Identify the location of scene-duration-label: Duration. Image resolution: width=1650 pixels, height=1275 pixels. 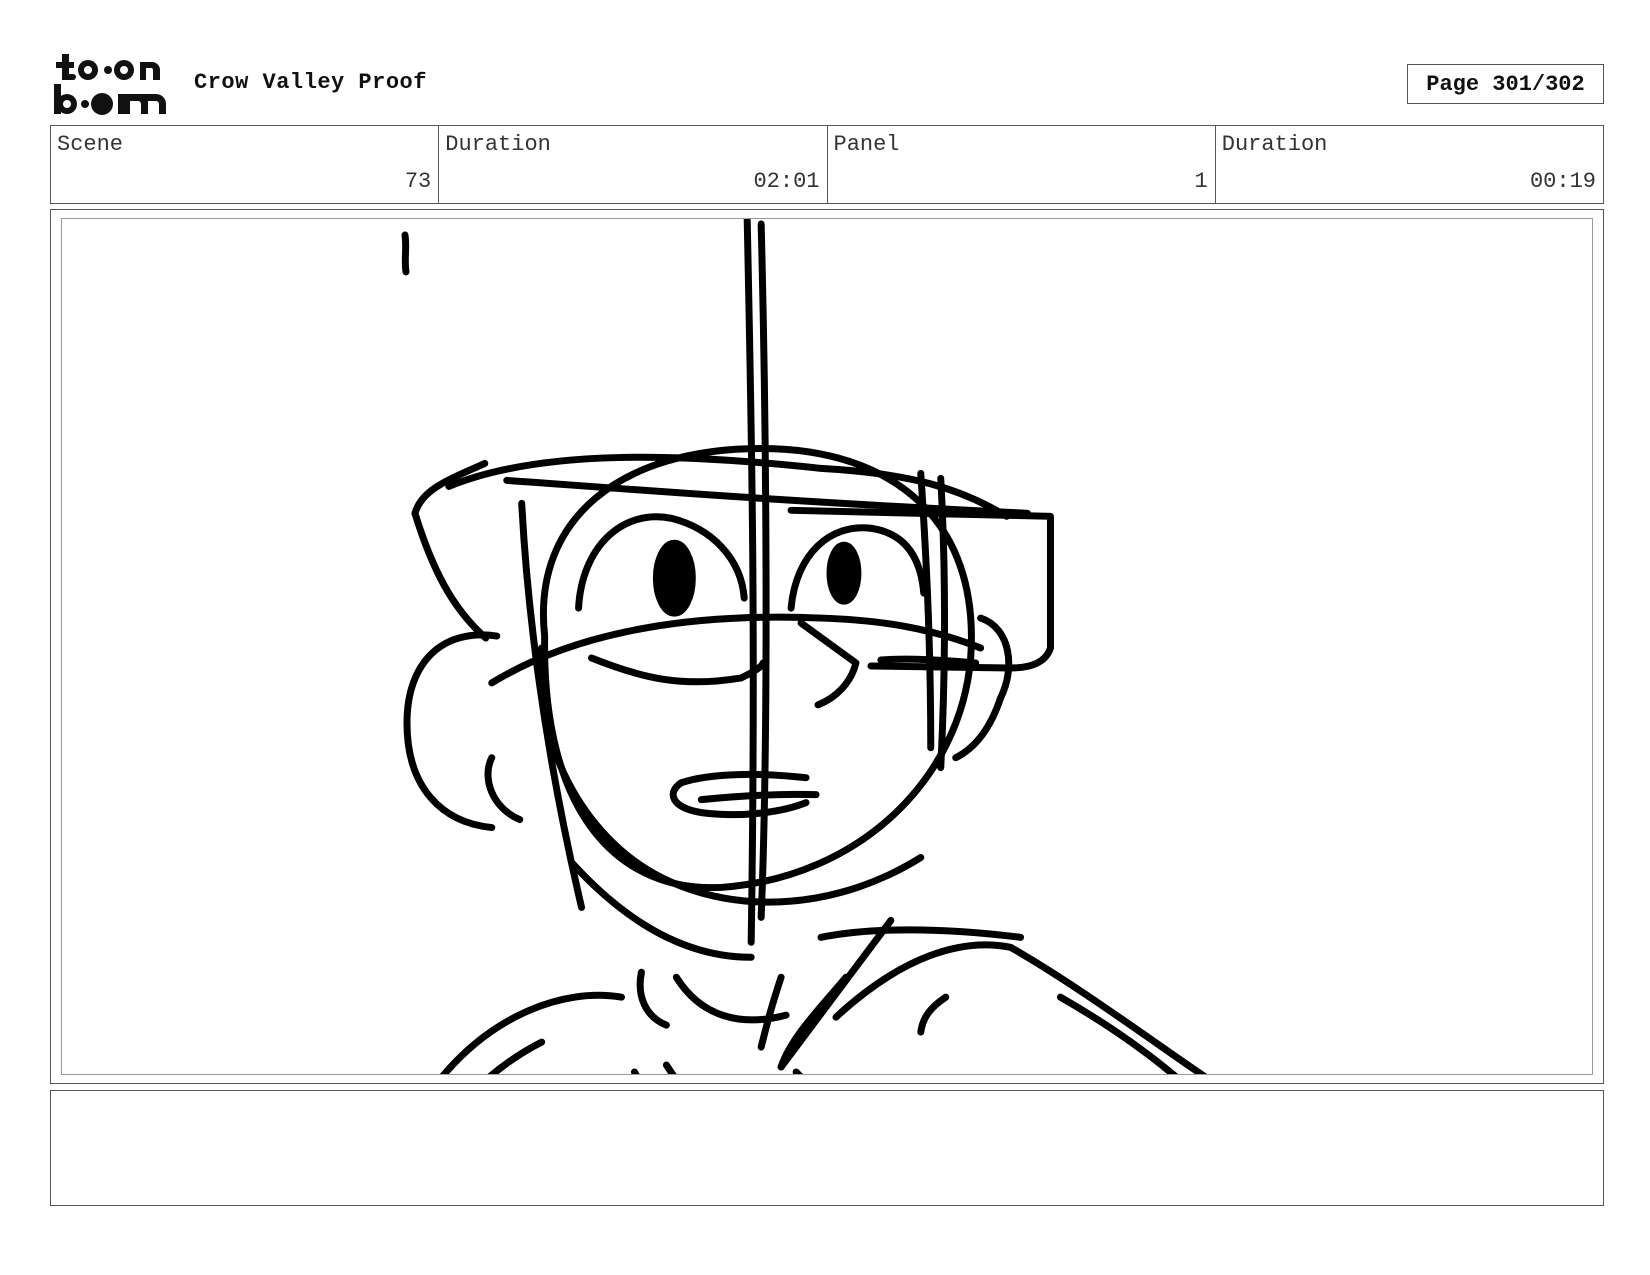
(498, 144).